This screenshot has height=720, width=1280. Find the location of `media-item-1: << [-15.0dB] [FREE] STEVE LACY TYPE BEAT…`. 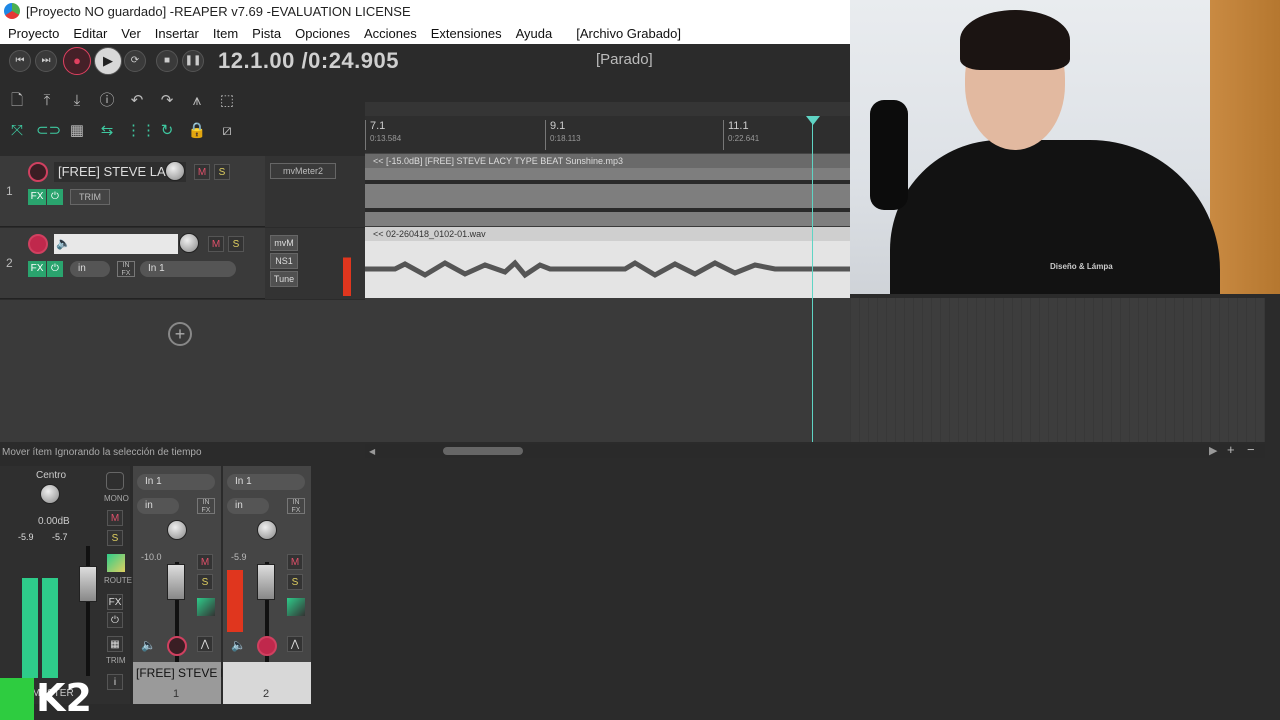

media-item-1: << [-15.0dB] [FREE] STEVE LACY TYPE BEAT… is located at coordinates (607, 190).